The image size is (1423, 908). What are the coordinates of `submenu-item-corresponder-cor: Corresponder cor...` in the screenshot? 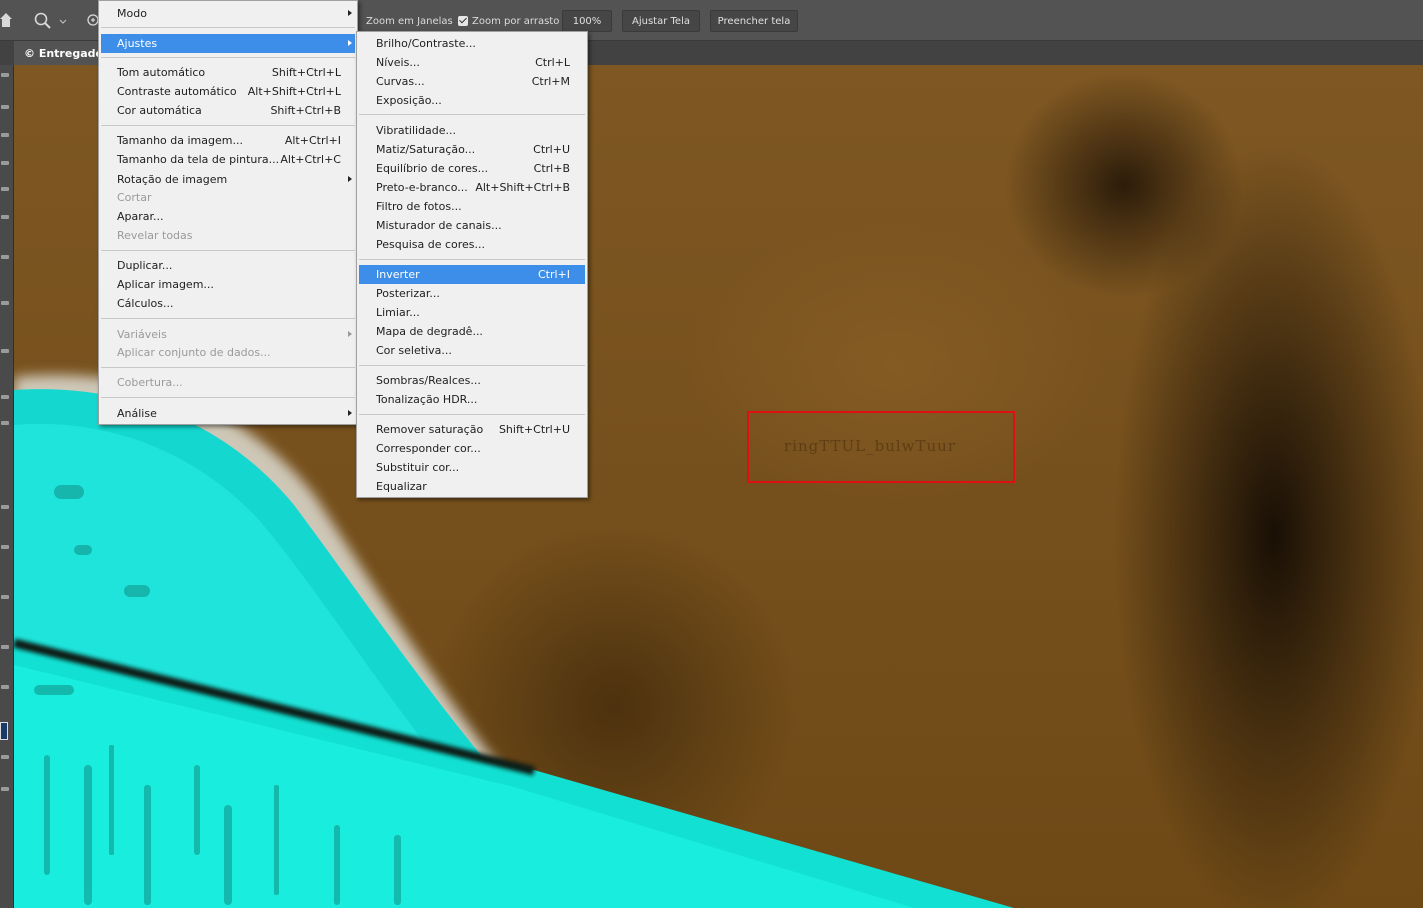 It's located at (472, 448).